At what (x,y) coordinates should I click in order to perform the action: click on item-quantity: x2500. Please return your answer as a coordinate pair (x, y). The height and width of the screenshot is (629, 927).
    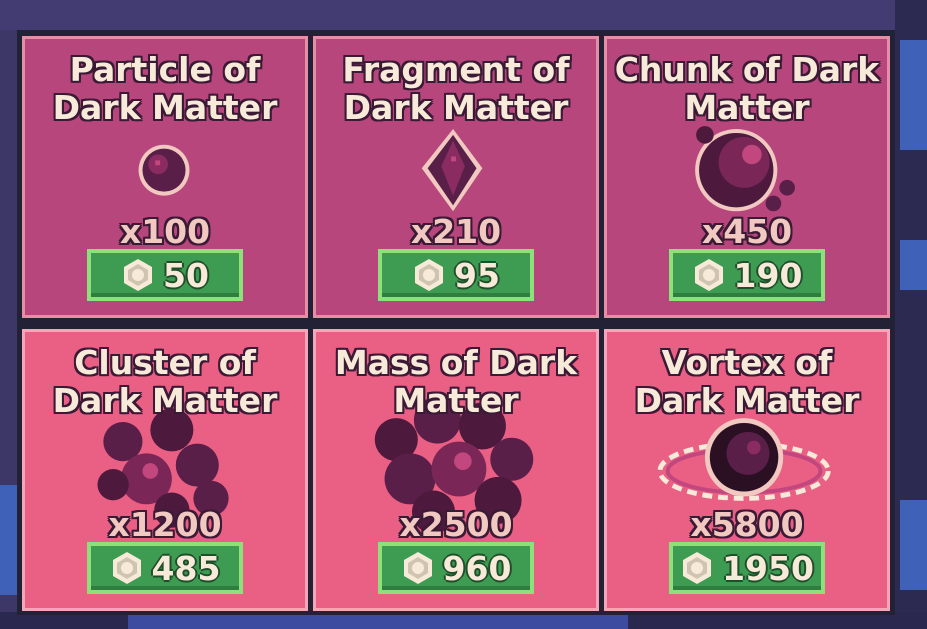
    Looking at the image, I should click on (456, 524).